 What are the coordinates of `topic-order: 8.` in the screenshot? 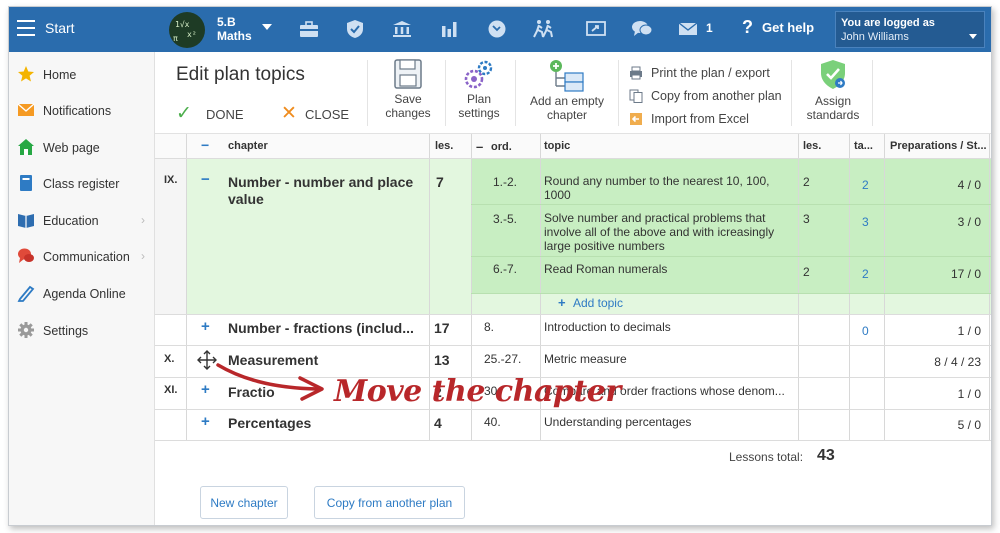 It's located at (489, 327).